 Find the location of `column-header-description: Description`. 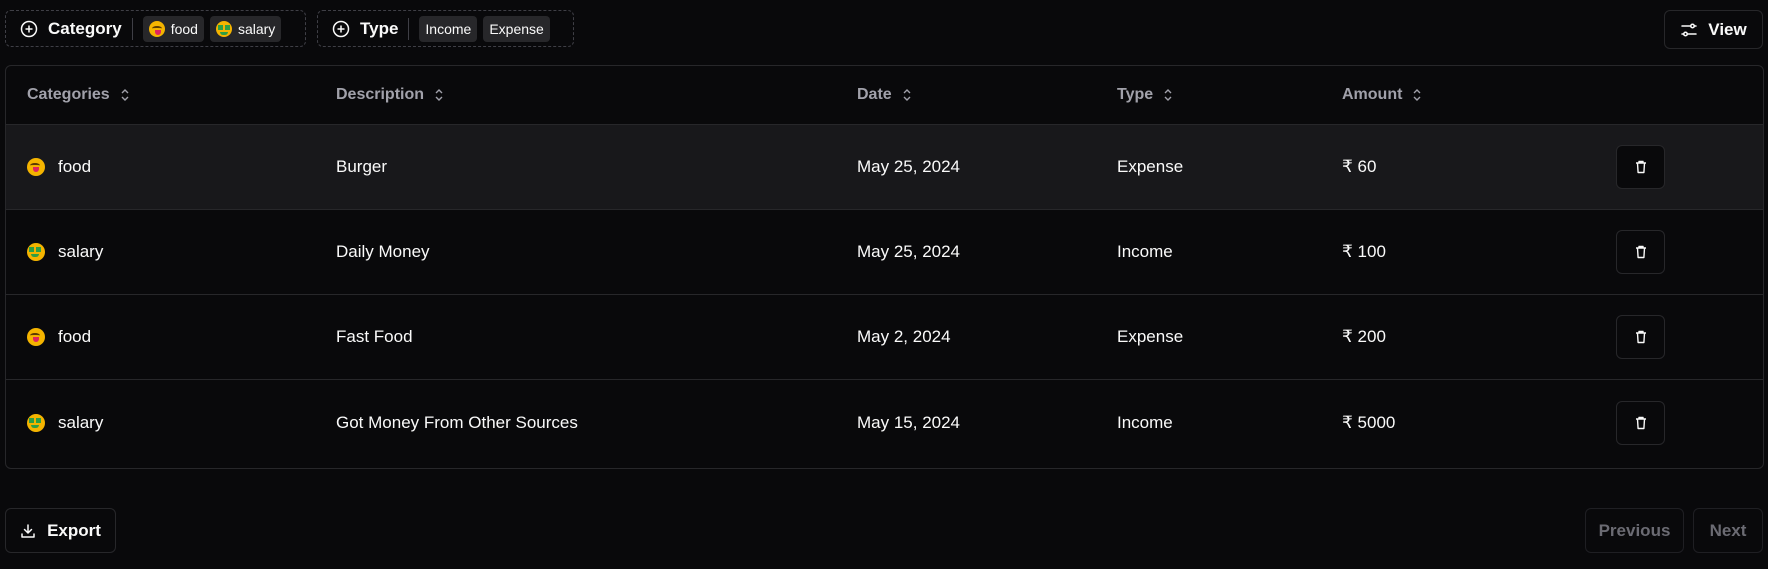

column-header-description: Description is located at coordinates (390, 95).